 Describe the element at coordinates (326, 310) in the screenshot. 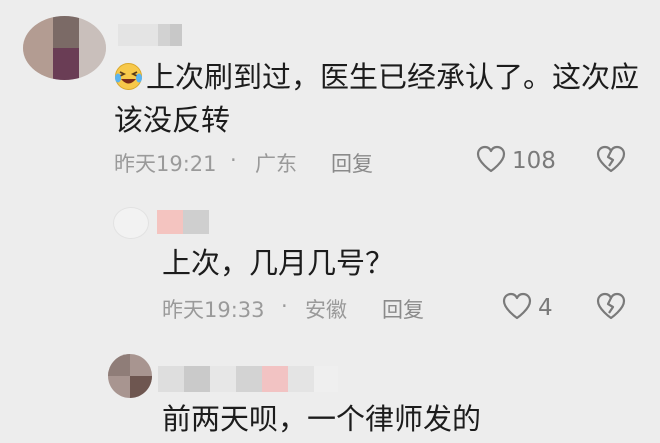

I see `comment-location: 安徽` at that location.